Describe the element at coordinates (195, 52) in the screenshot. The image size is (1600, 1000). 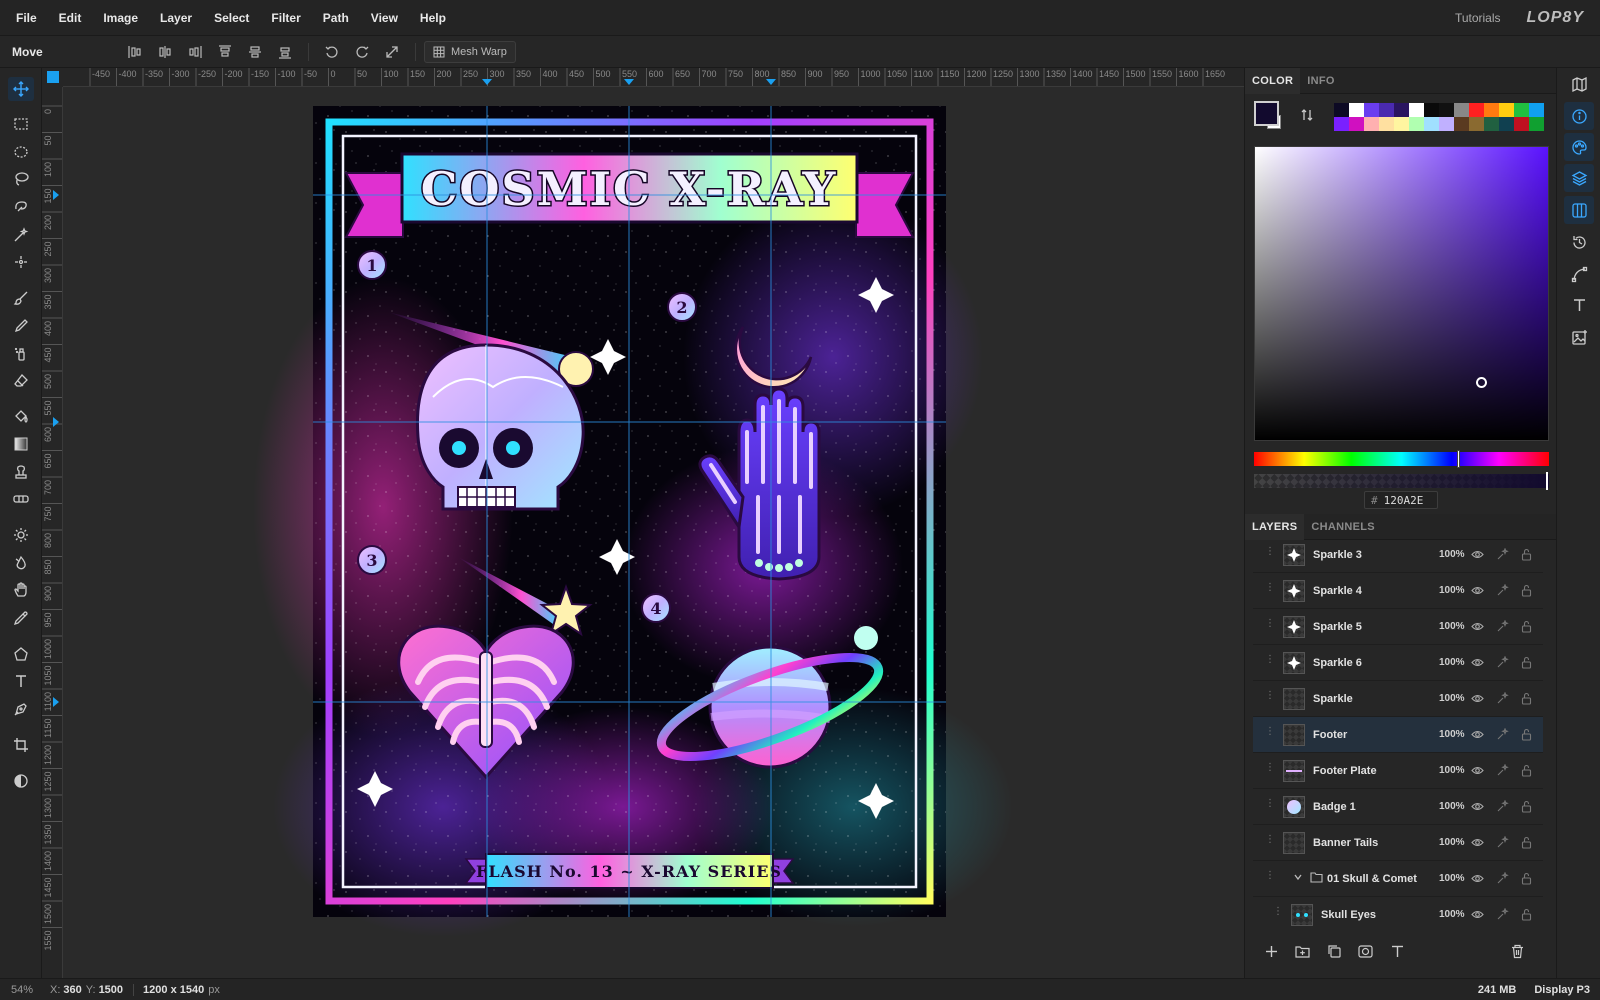
I see `align-right-icon` at that location.